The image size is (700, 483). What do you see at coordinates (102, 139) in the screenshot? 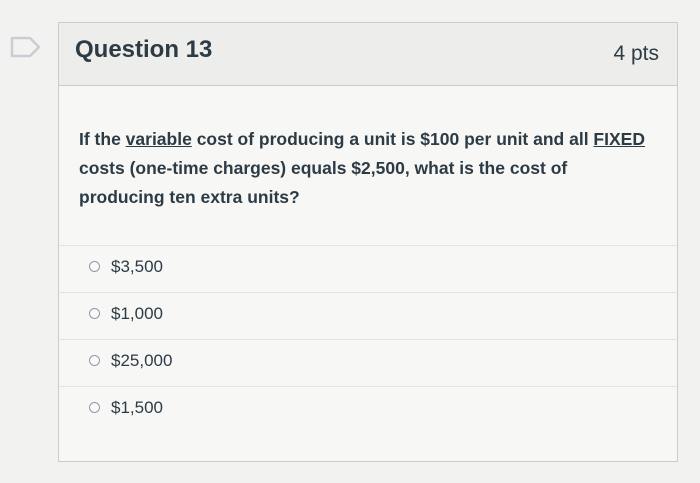
I see `question-text-part: If the` at bounding box center [102, 139].